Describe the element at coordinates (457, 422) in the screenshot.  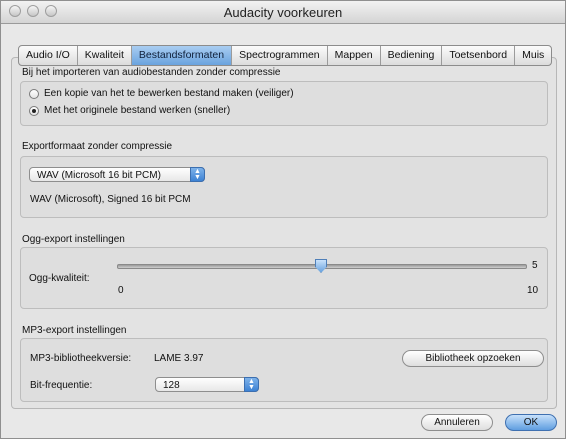
I see `cancel-button: Annuleren` at that location.